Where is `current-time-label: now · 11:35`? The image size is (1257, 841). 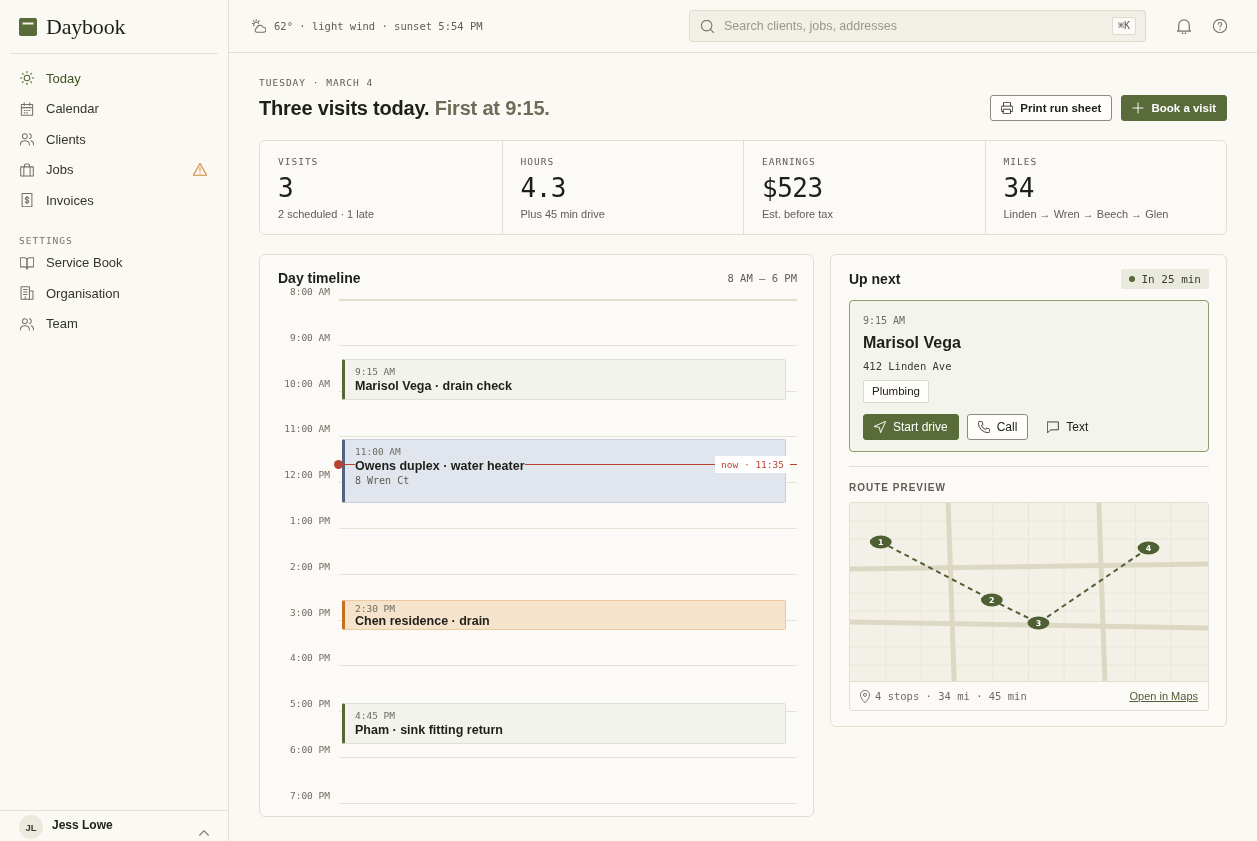 current-time-label: now · 11:35 is located at coordinates (752, 464).